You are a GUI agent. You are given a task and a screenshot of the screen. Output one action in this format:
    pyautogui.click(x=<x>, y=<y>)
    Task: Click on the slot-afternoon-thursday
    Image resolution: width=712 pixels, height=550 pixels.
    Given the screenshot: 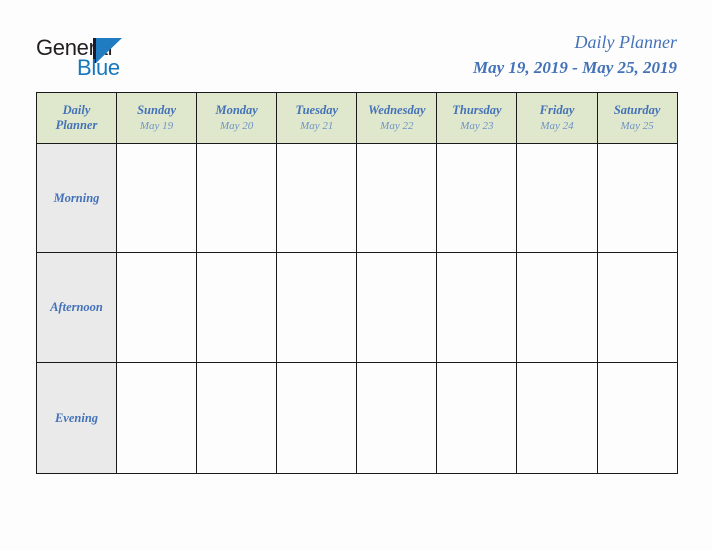 What is the action you would take?
    pyautogui.click(x=477, y=307)
    